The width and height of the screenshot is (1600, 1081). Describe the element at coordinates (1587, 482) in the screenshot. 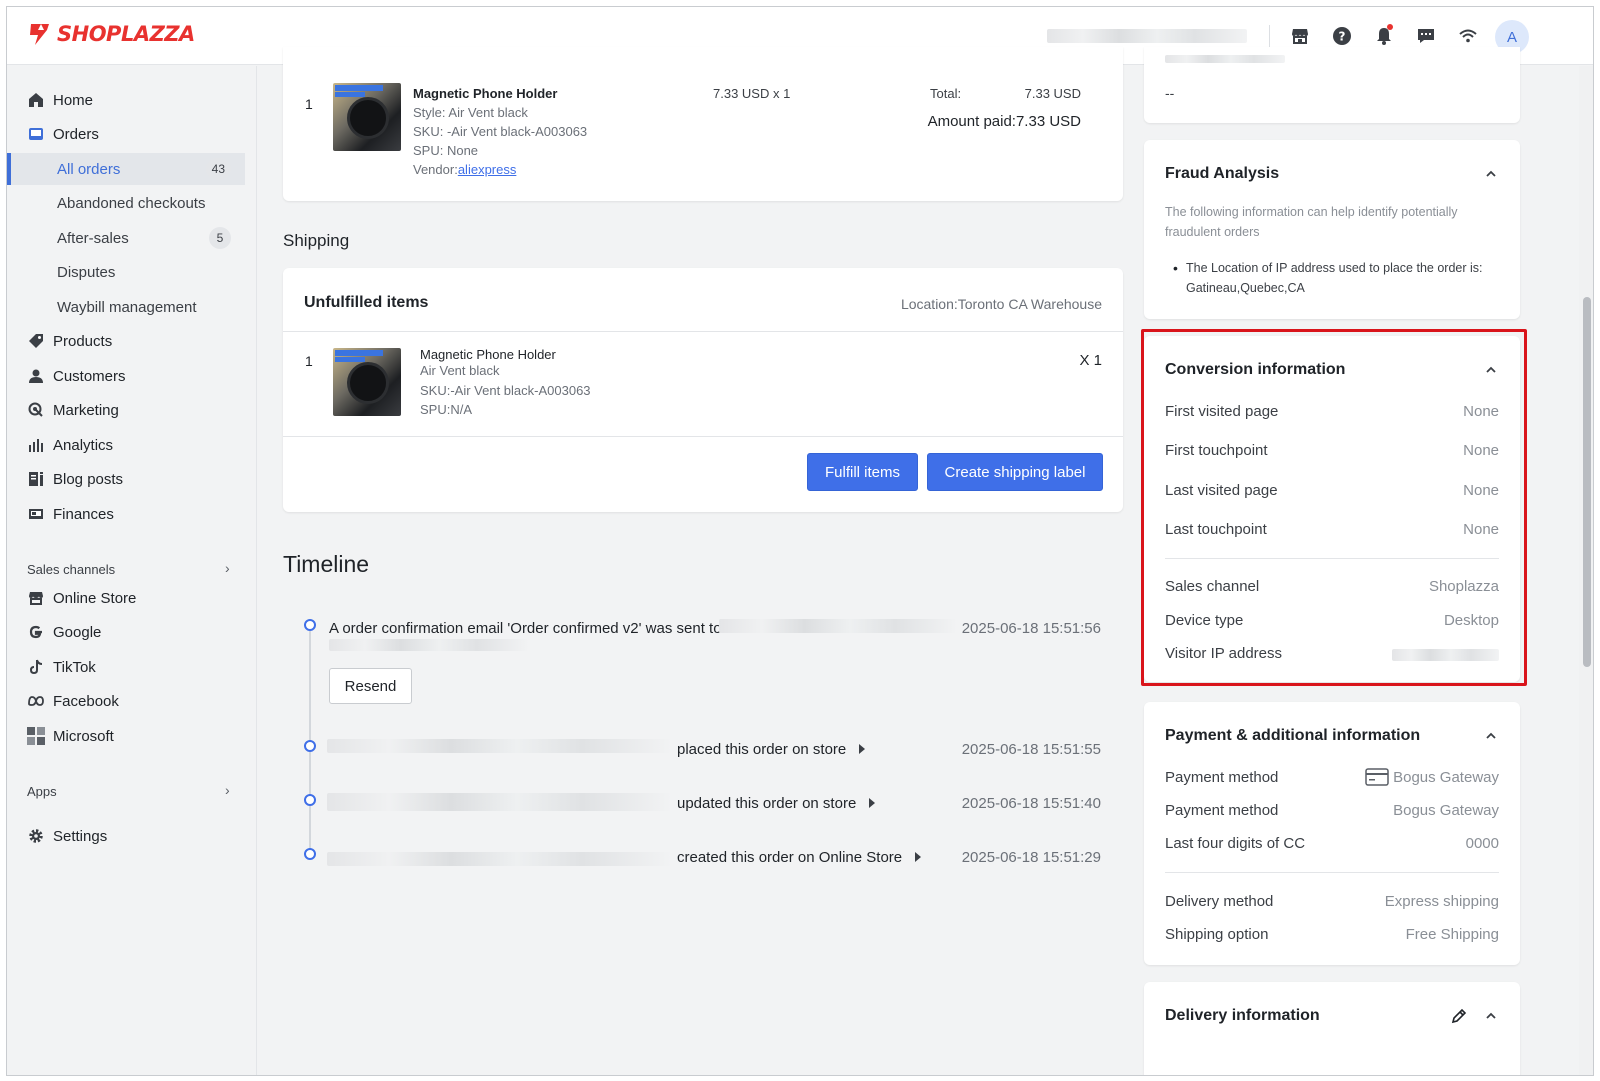

I see `scrollbar-thumb` at that location.